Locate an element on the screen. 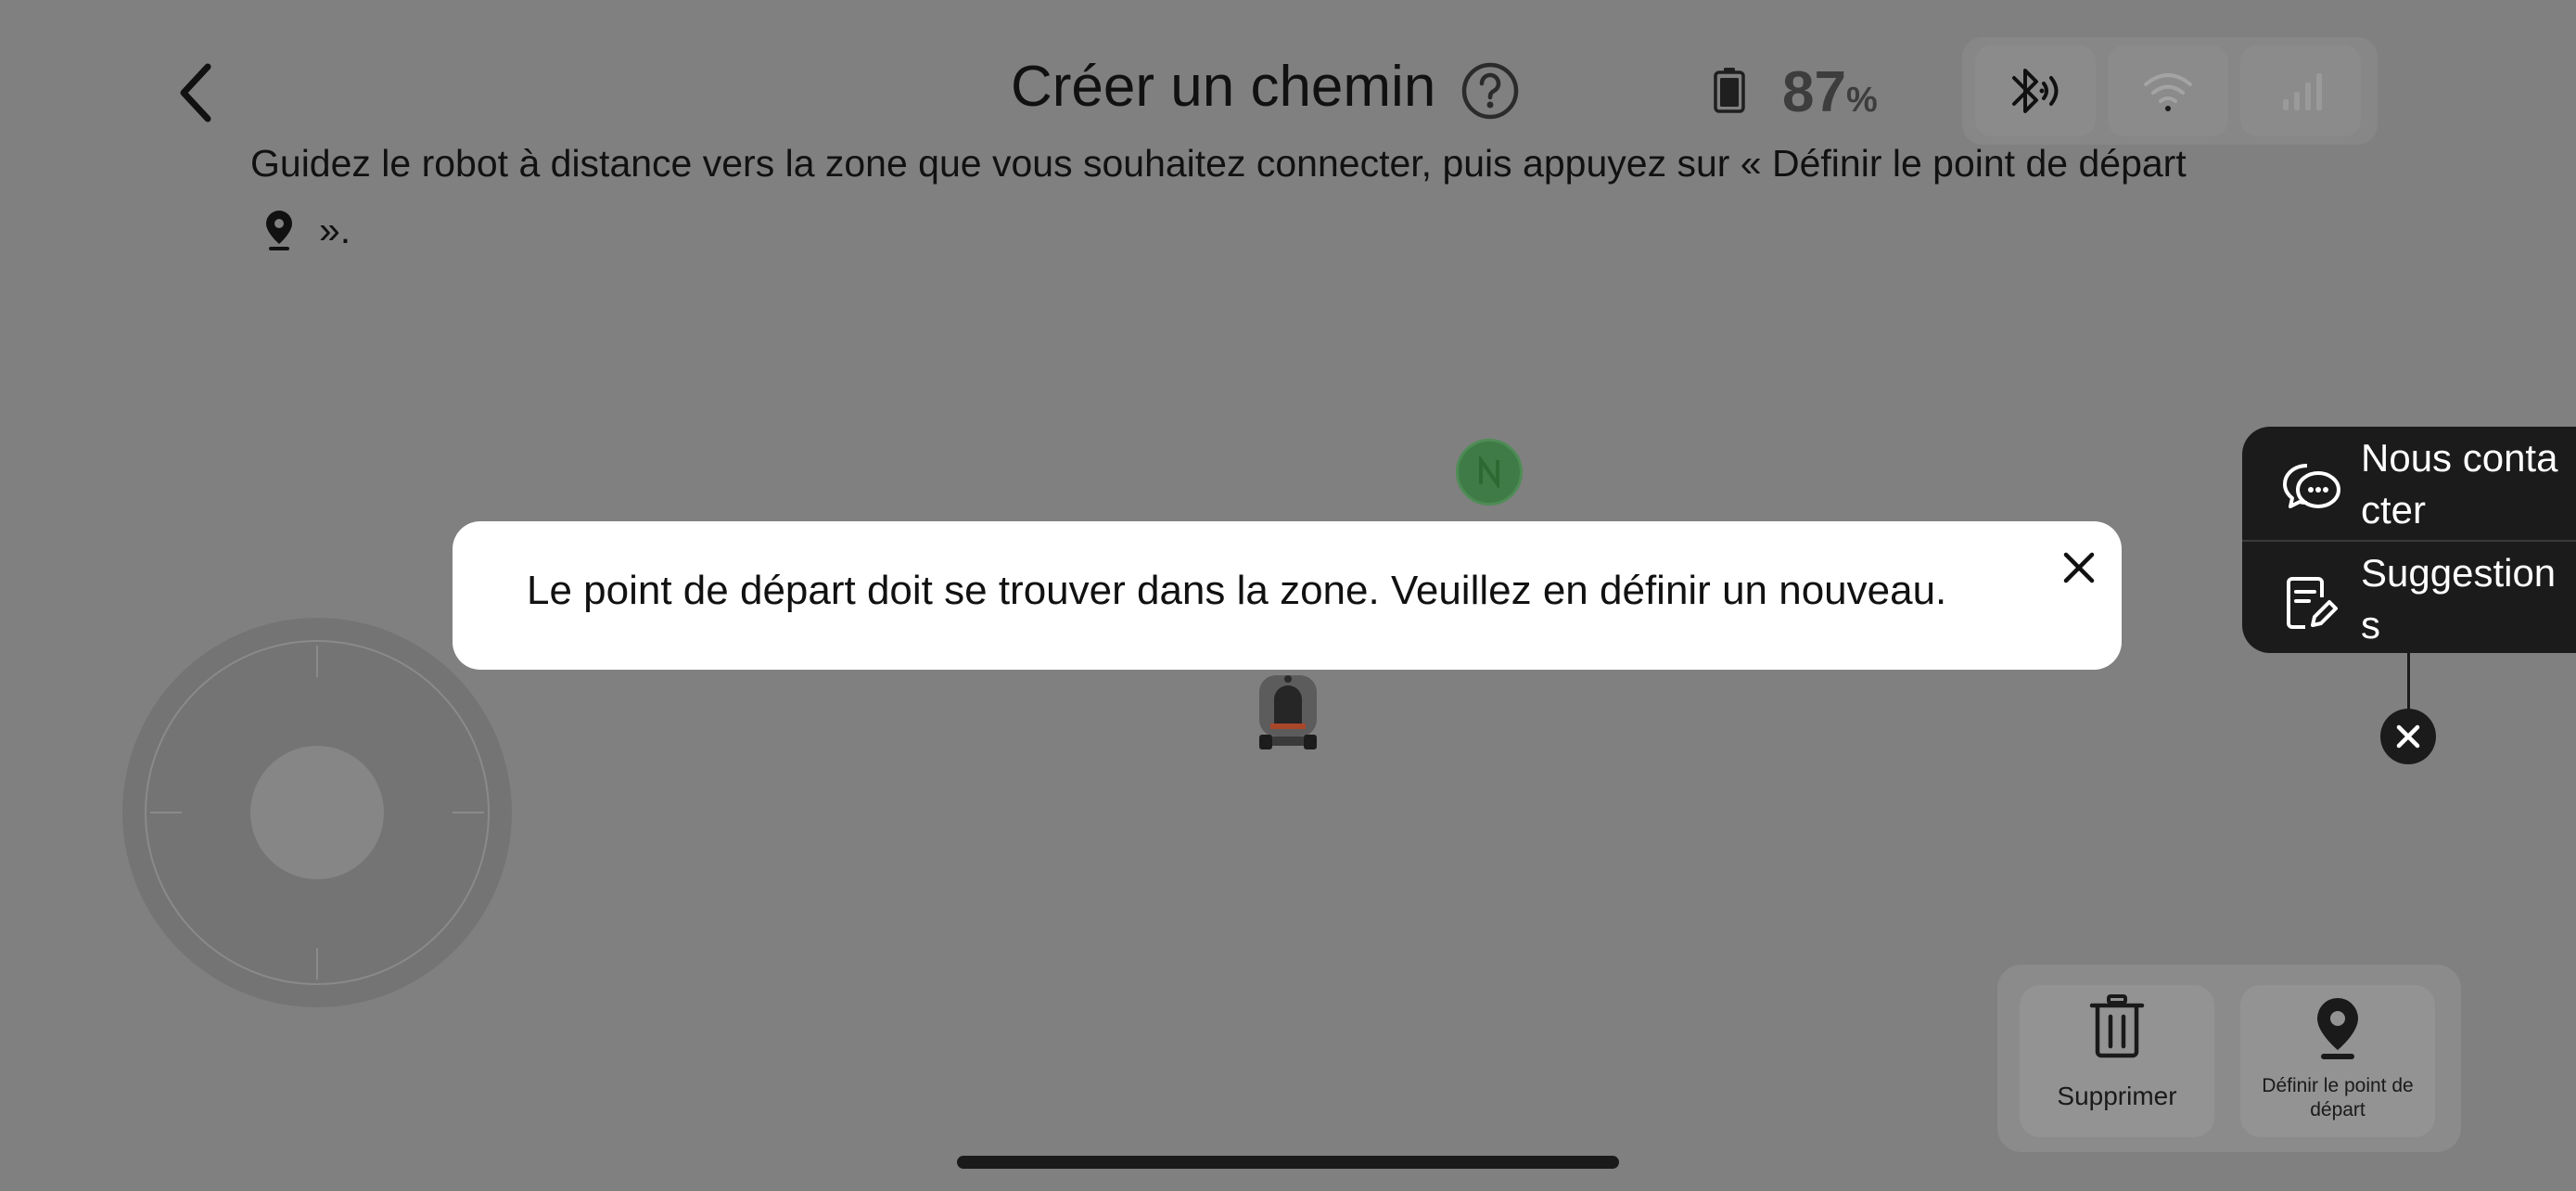 Image resolution: width=2576 pixels, height=1191 pixels. contact-us-label: Nous contacter is located at coordinates (2460, 484).